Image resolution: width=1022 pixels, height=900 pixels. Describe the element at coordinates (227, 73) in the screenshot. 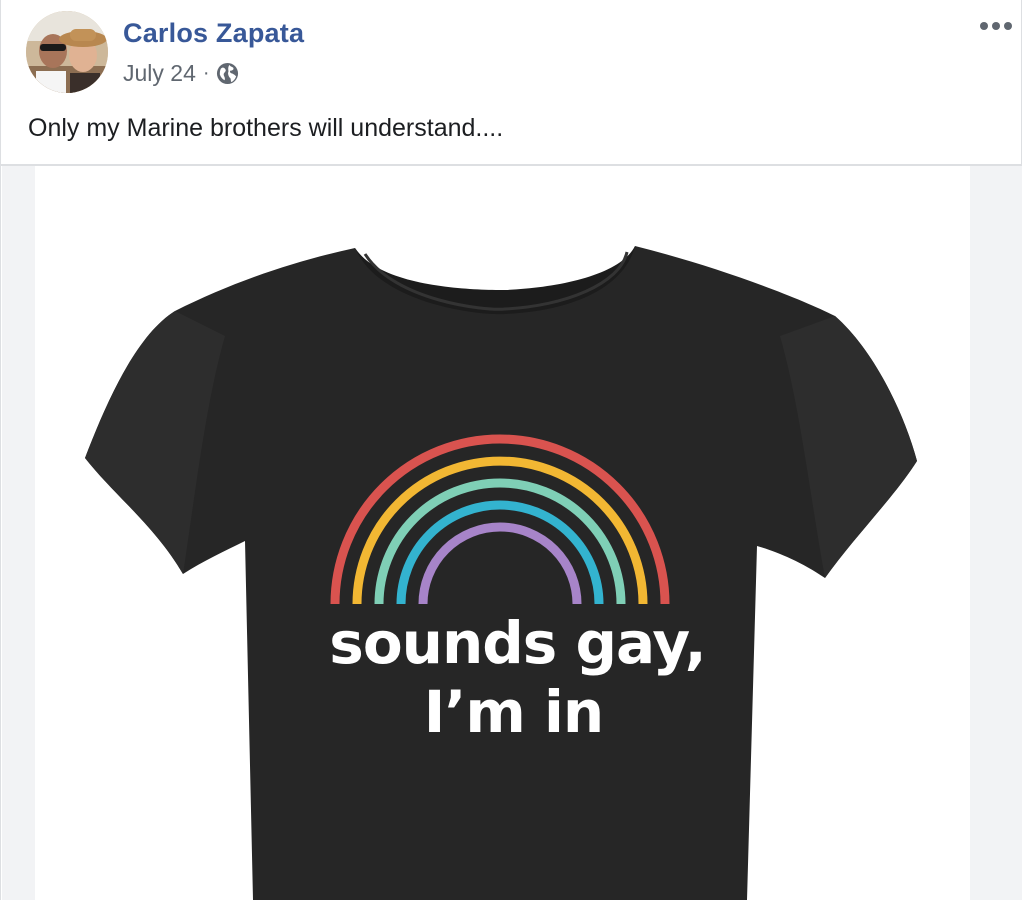

I see `globe-icon` at that location.